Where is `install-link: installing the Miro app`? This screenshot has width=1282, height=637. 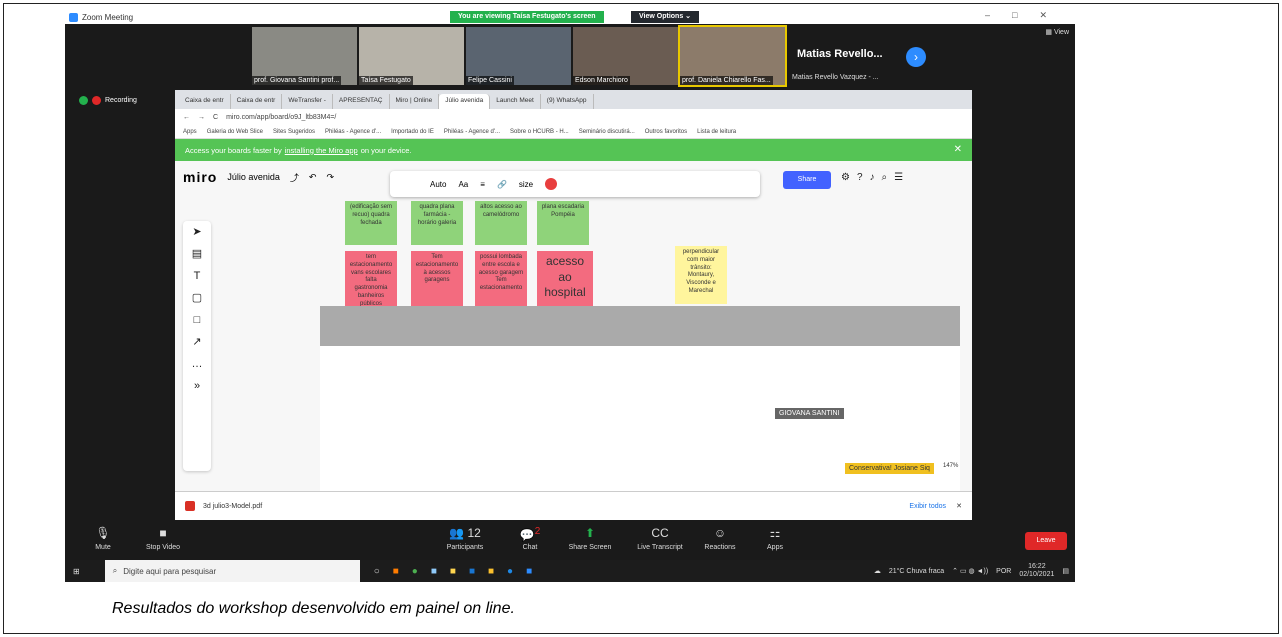 install-link: installing the Miro app is located at coordinates (321, 150).